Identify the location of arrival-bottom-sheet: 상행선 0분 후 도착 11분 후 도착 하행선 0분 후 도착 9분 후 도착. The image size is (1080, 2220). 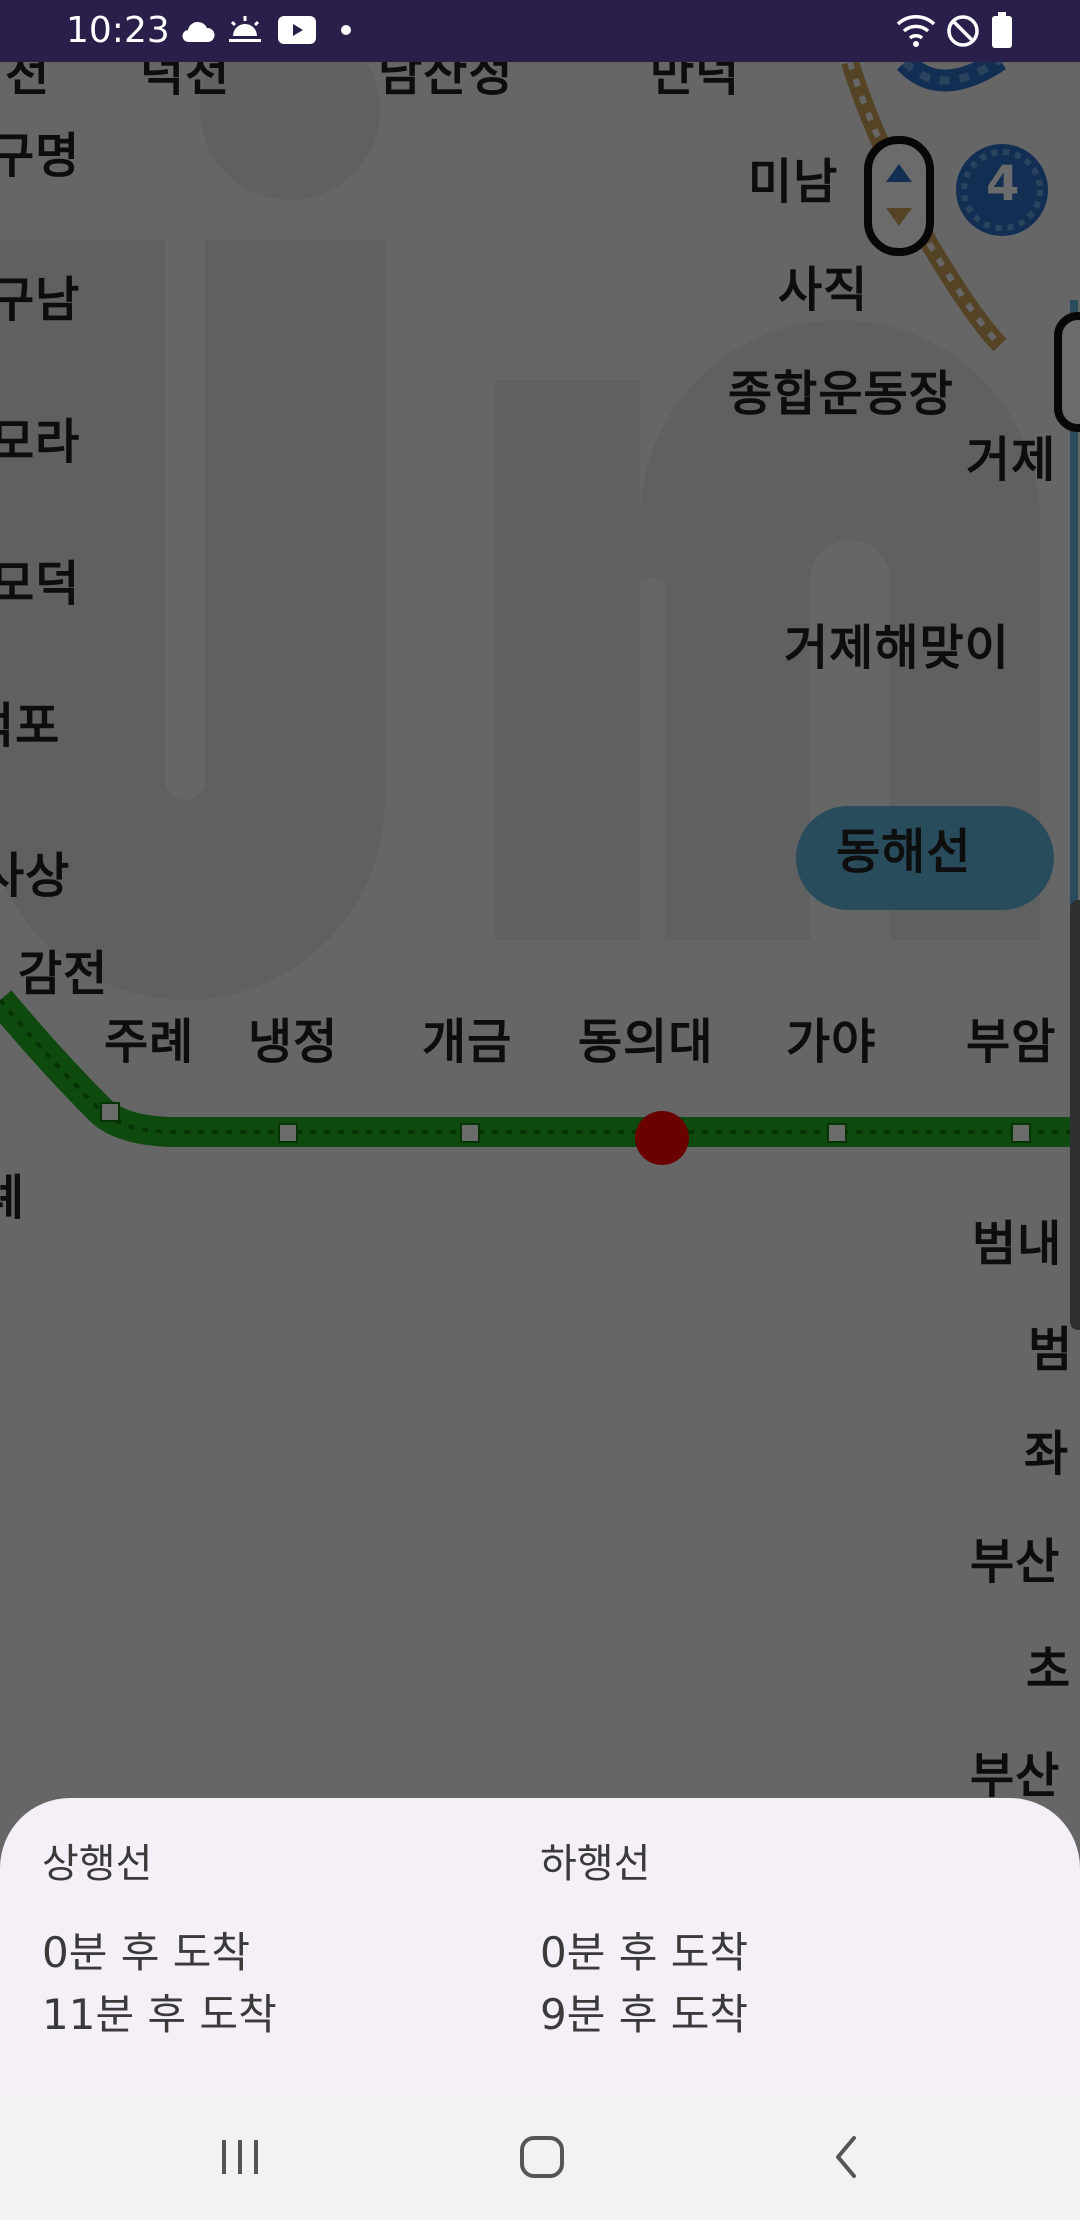
(540, 1947).